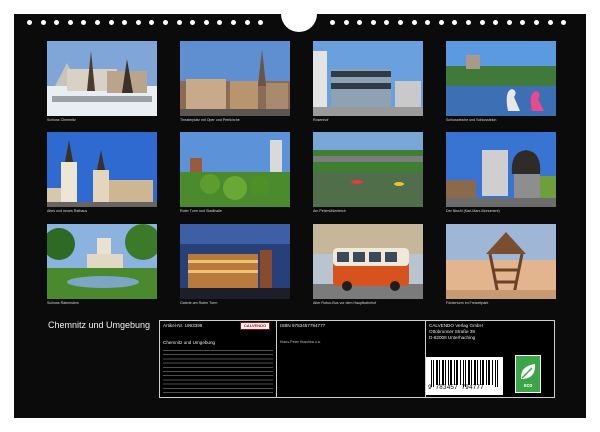  Describe the element at coordinates (145, 22) in the screenshot. I see `binding-rings-left` at that location.